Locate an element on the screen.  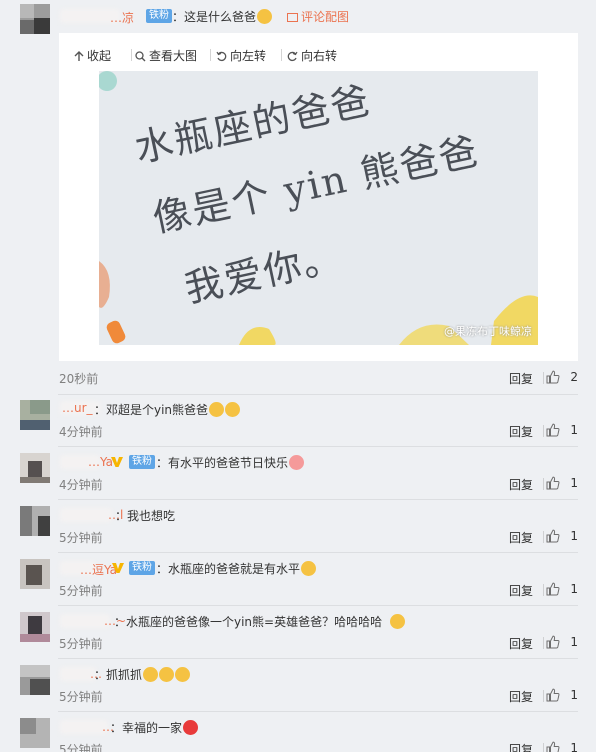
collapse-button: 收起 is located at coordinates (92, 55).